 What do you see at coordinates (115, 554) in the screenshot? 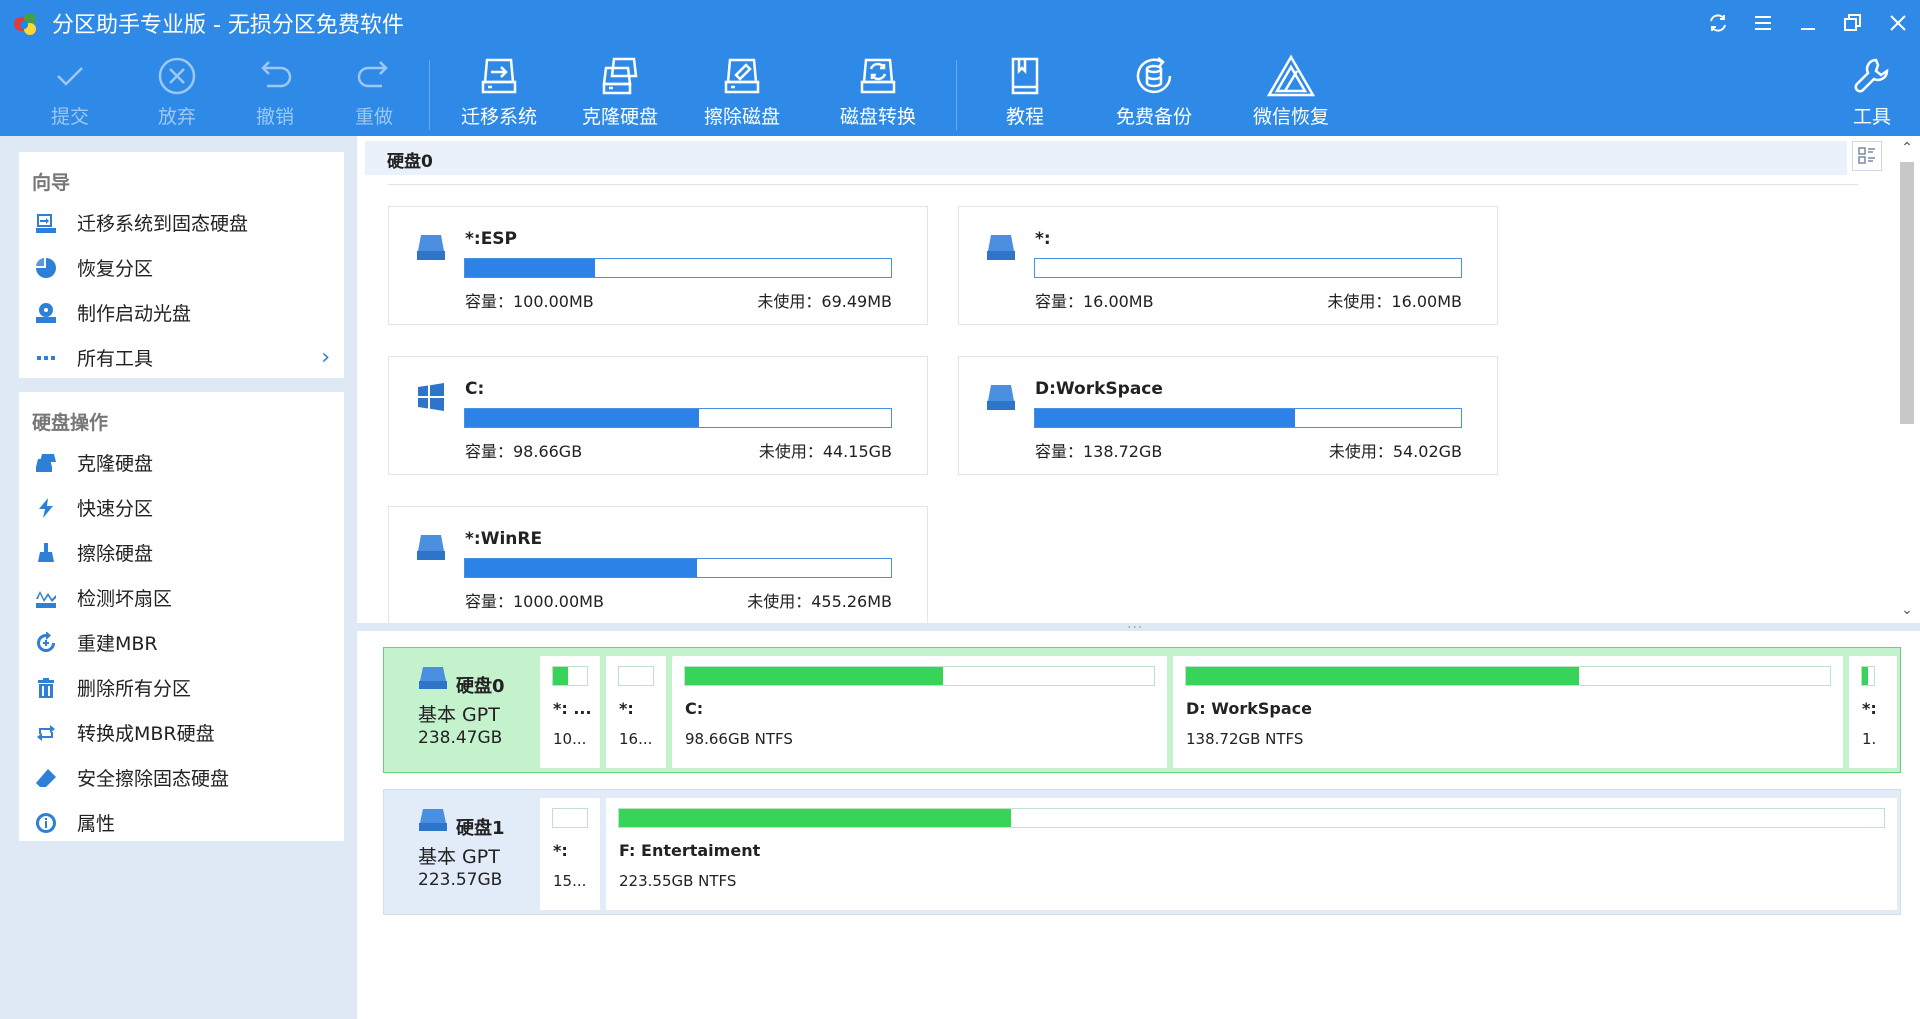
I see `sidebar-item-label: 擦除硬盘` at bounding box center [115, 554].